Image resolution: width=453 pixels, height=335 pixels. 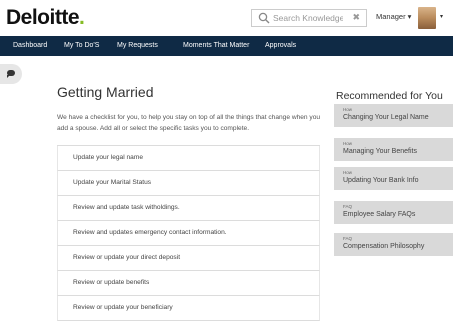 I want to click on recommended-card-label: Compensation Philosophy, so click(x=384, y=246).